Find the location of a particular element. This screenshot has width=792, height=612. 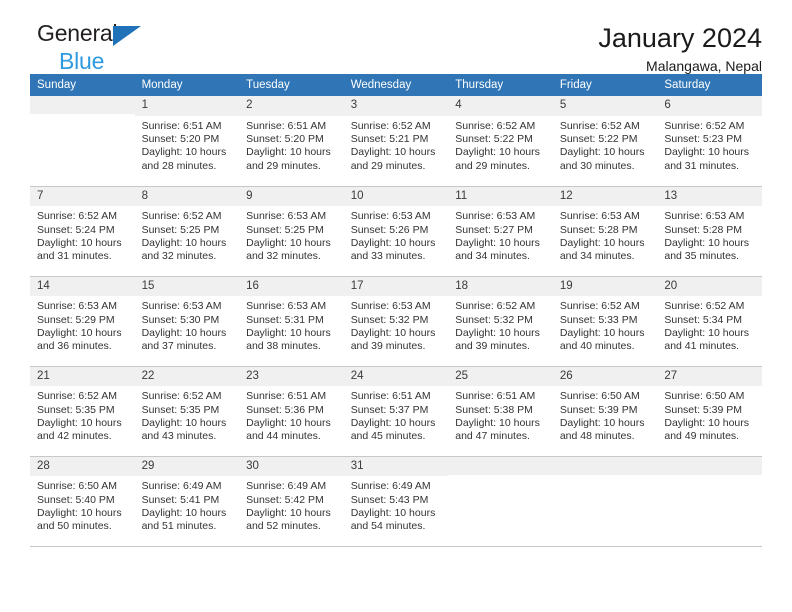

triangle-icon is located at coordinates (127, 36).